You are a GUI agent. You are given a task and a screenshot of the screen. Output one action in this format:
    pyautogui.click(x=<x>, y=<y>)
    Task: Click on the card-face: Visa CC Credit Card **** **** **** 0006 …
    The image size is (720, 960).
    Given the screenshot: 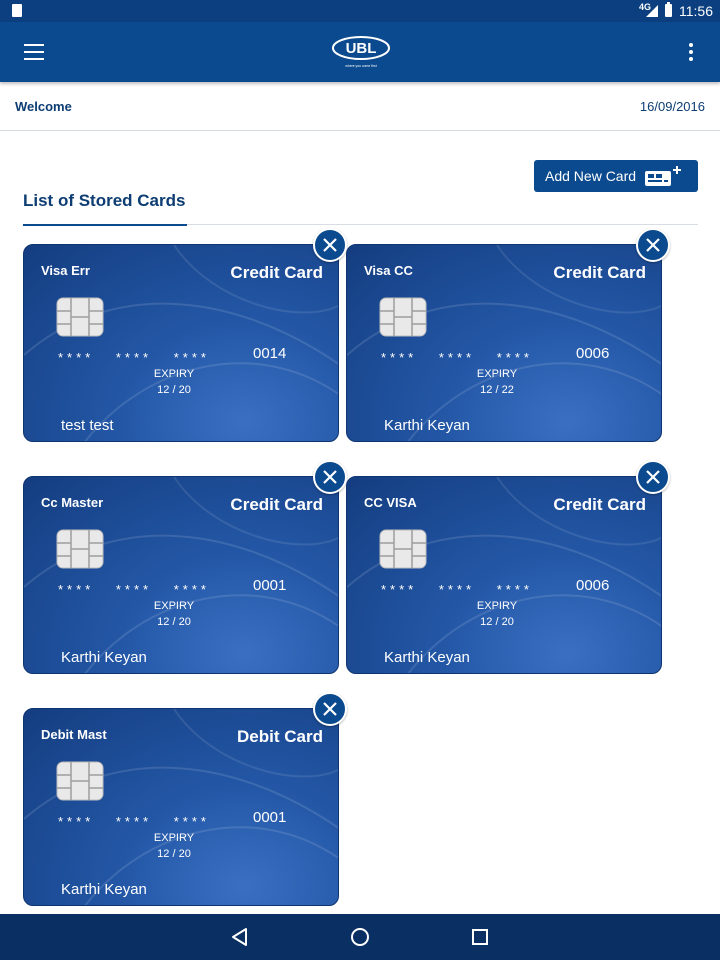 What is the action you would take?
    pyautogui.click(x=504, y=343)
    